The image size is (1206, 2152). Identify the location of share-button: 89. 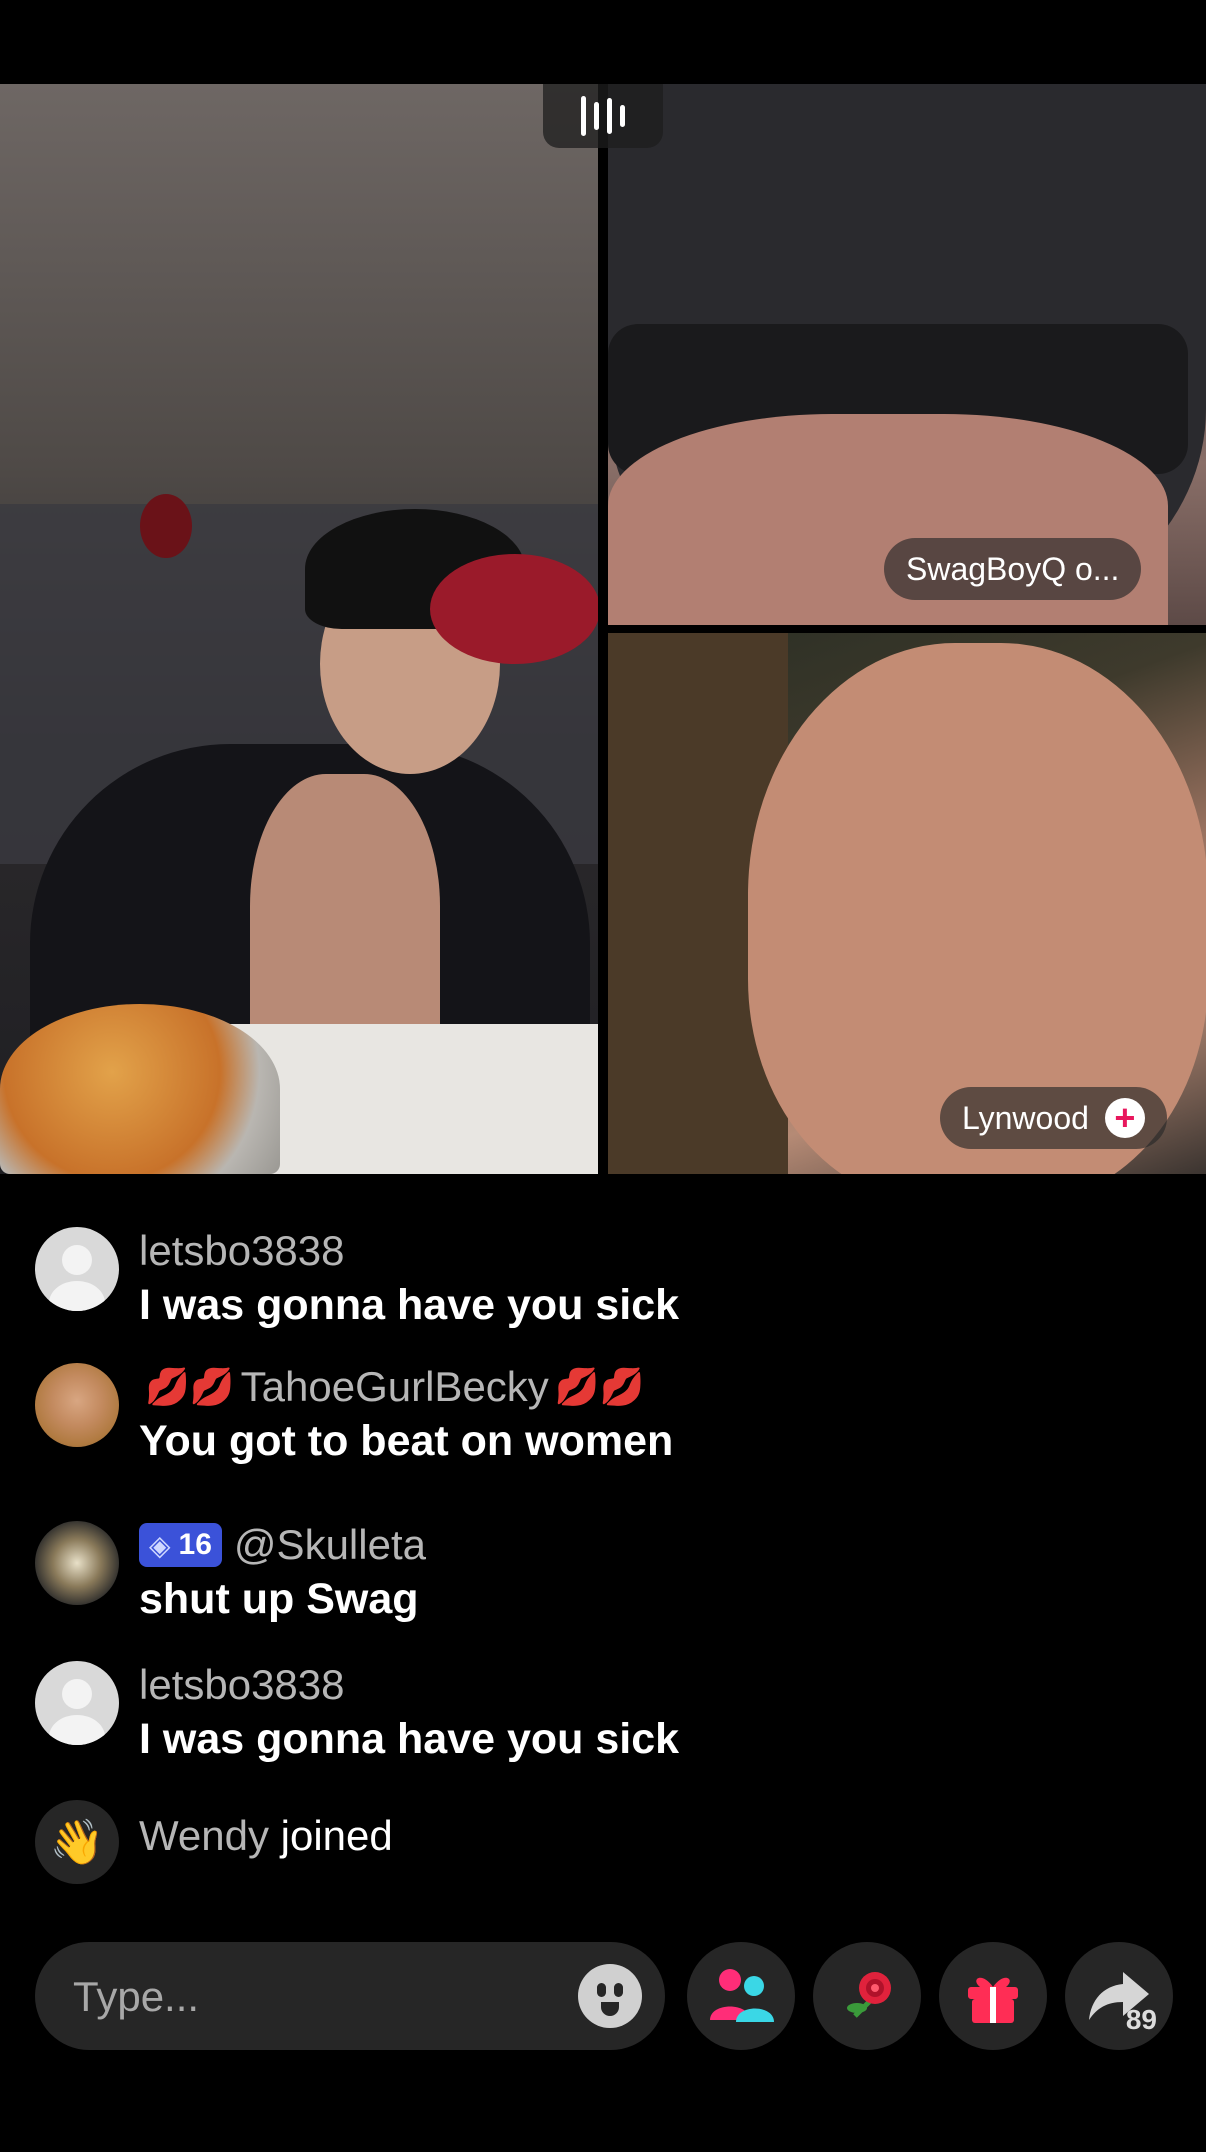
(1119, 1996).